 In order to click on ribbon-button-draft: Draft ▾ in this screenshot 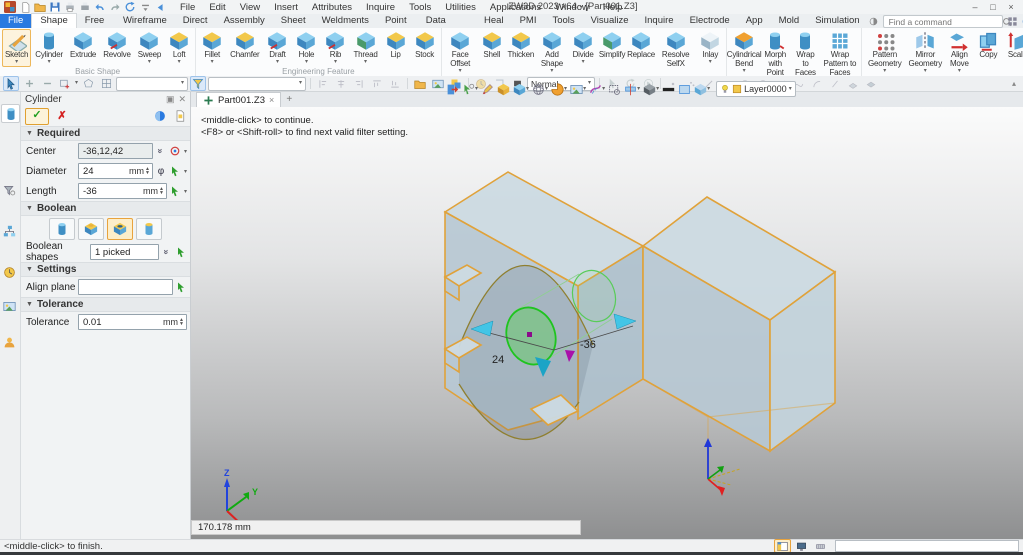, I will do `click(277, 48)`.